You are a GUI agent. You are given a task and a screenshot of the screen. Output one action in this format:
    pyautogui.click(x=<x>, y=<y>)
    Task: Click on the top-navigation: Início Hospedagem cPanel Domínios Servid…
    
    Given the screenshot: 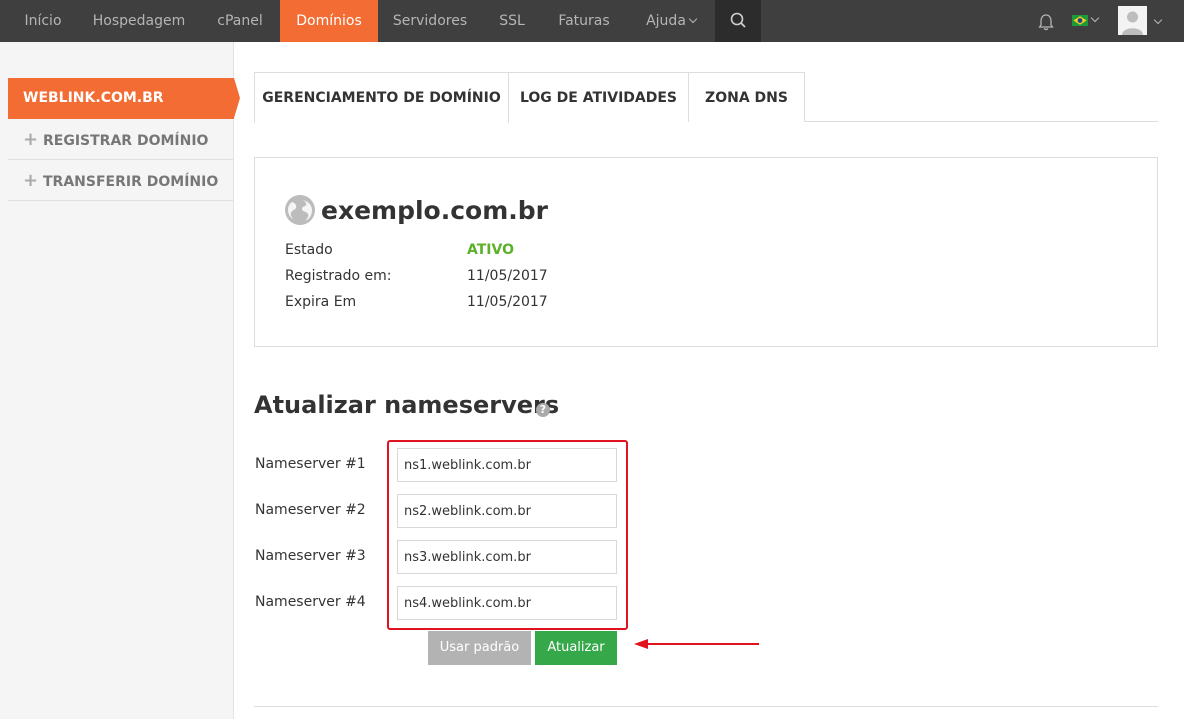 What is the action you would take?
    pyautogui.click(x=592, y=21)
    